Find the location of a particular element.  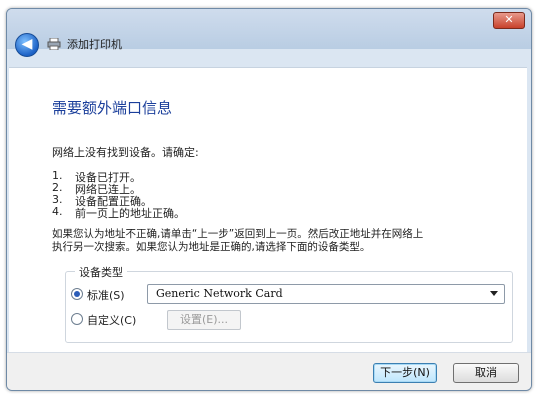

wizard-footer: 下一步(N) 取消 is located at coordinates (269, 371).